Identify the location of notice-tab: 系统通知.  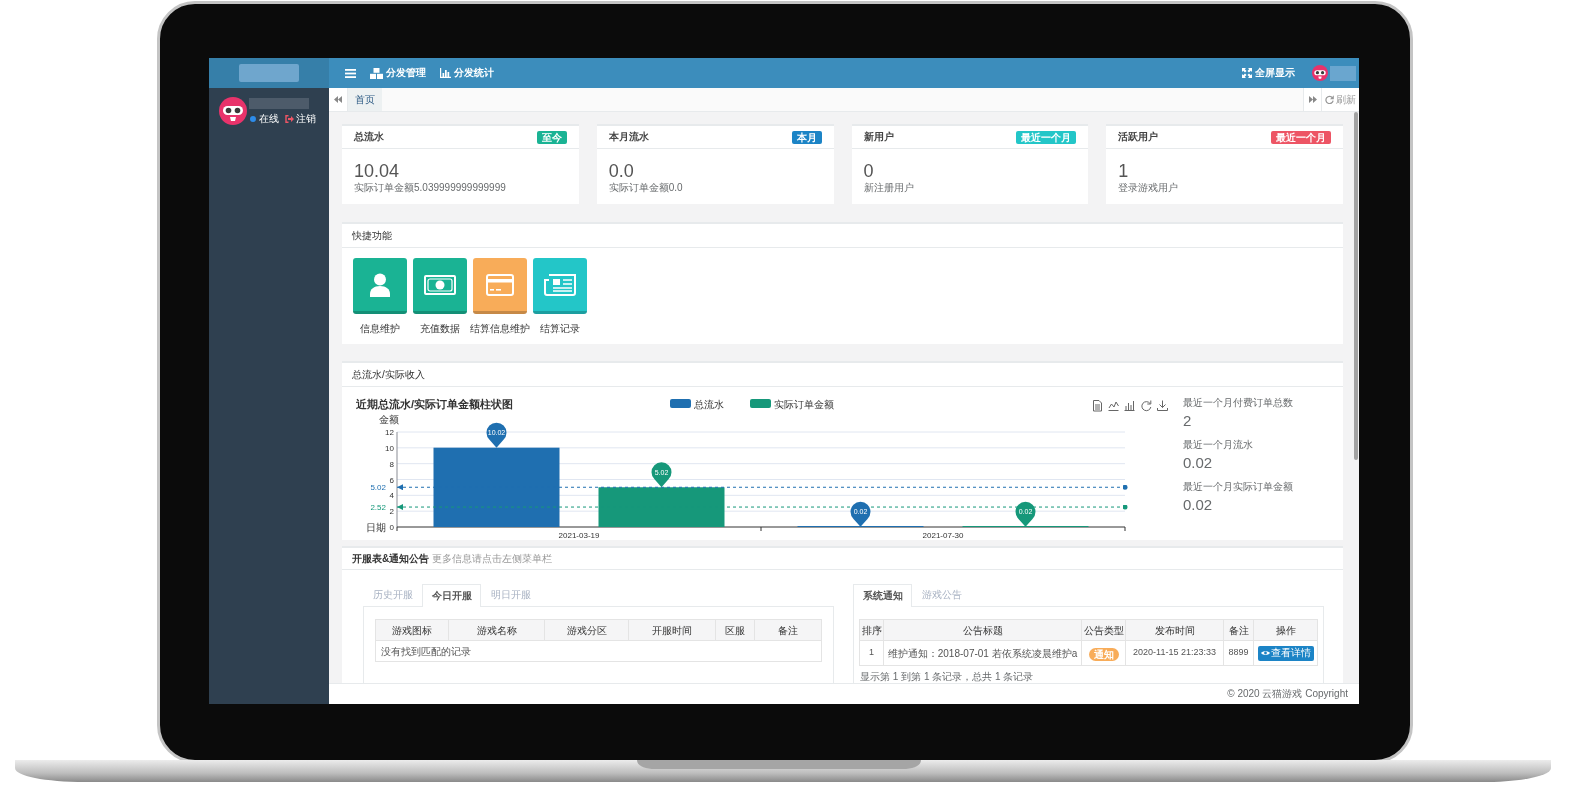
(882, 595).